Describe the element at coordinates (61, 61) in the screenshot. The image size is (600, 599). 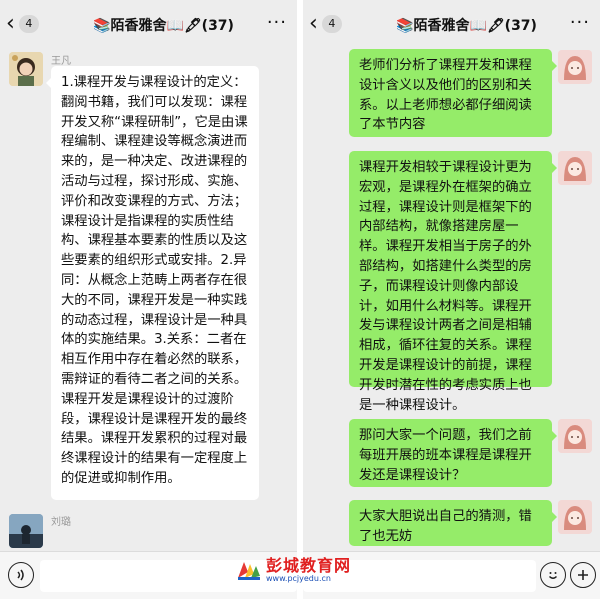
I see `sender-name: 王凡` at that location.